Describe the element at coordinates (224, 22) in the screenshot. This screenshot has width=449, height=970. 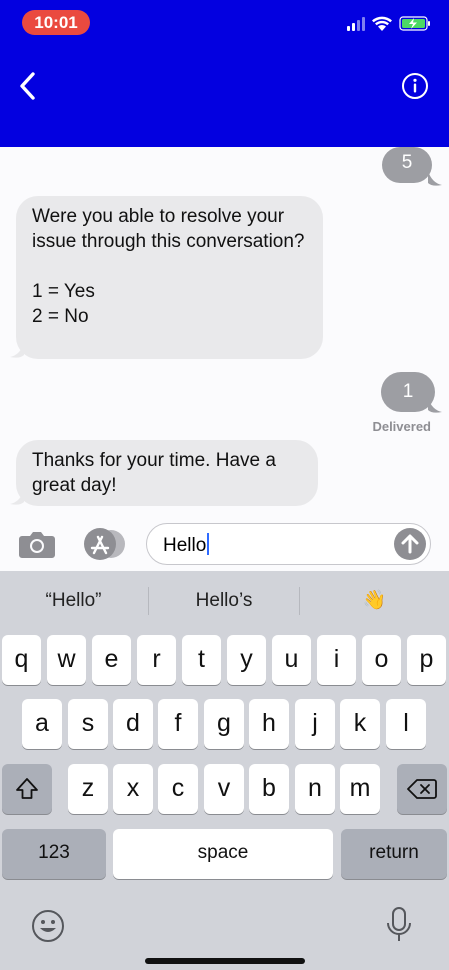
I see `status-bar: 10:01` at that location.